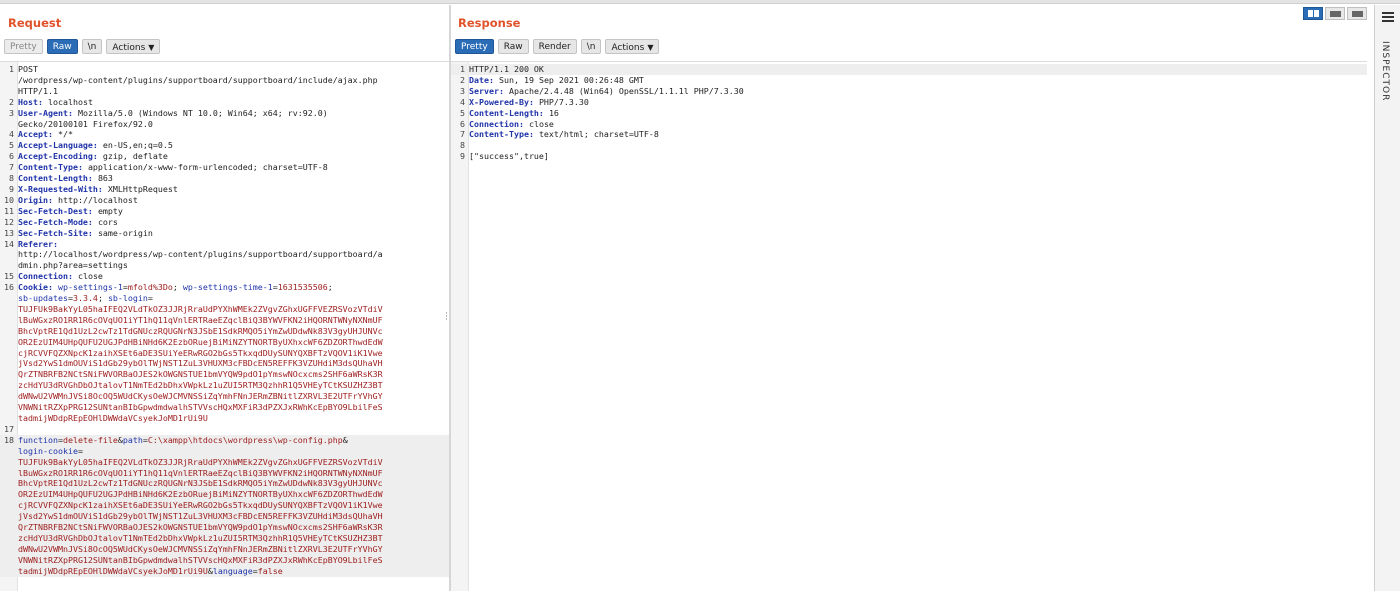 This screenshot has width=1400, height=591. I want to click on response-raw-button: Raw, so click(513, 46).